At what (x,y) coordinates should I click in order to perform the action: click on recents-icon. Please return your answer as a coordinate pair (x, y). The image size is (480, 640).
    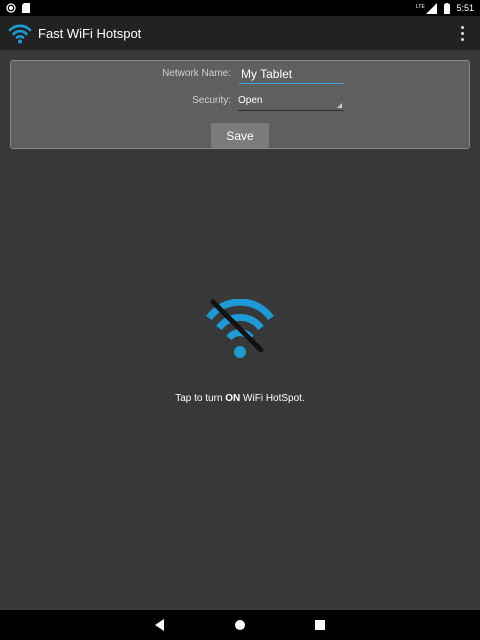
    Looking at the image, I should click on (320, 625).